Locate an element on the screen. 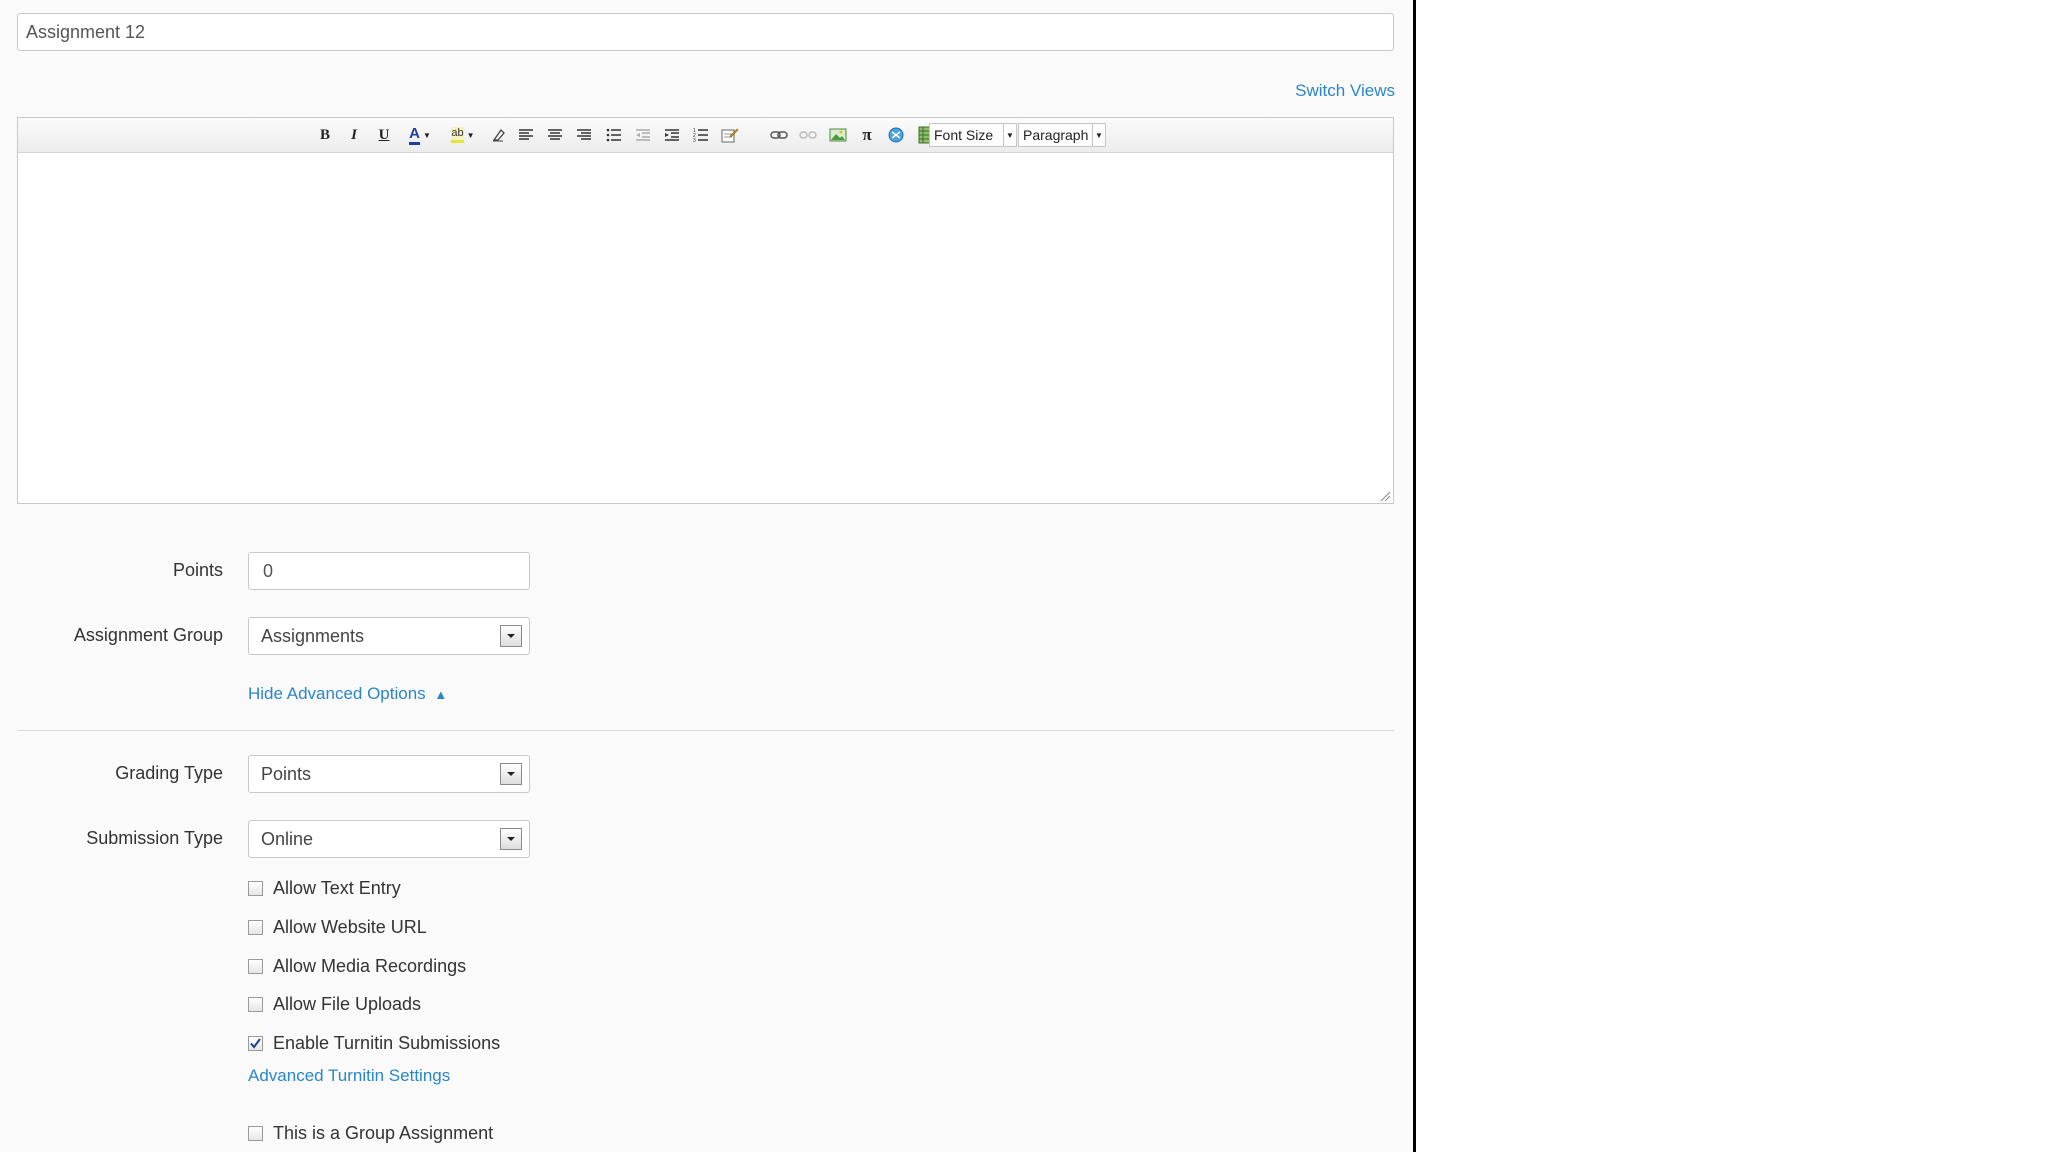 This screenshot has height=1152, width=2048. submission-type-value: Online is located at coordinates (287, 838).